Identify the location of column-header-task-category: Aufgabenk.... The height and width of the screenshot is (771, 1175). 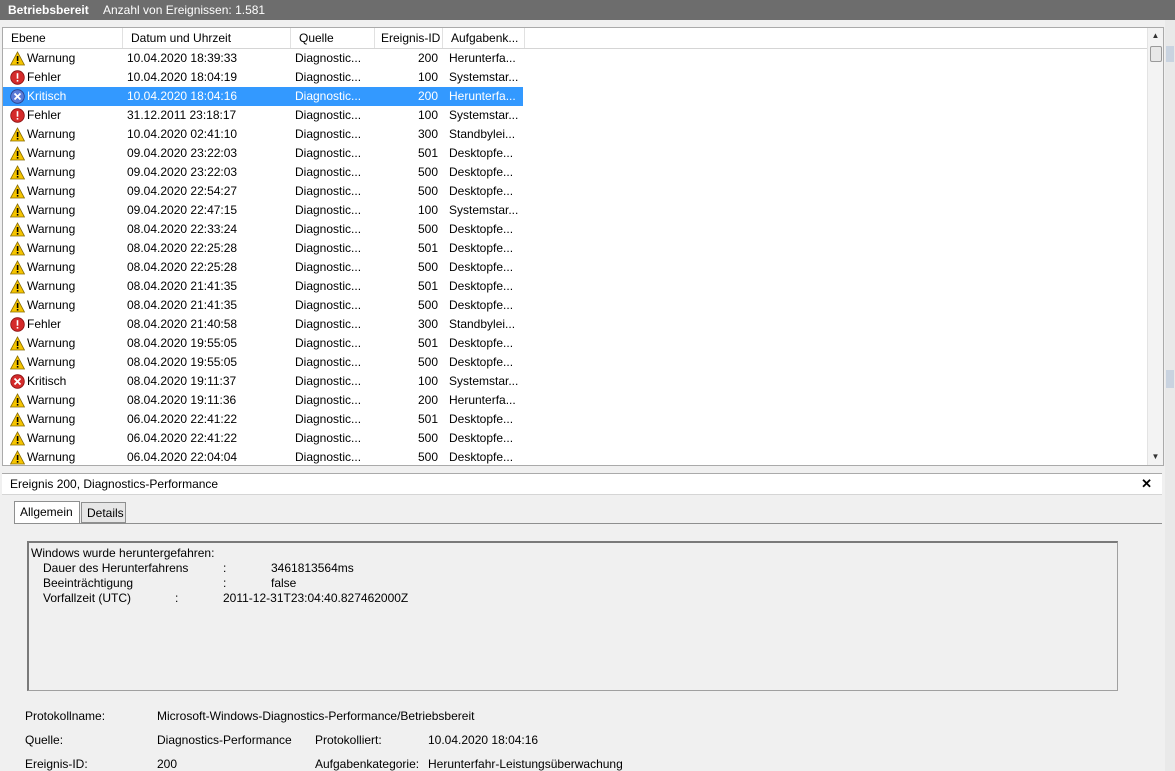
(484, 38).